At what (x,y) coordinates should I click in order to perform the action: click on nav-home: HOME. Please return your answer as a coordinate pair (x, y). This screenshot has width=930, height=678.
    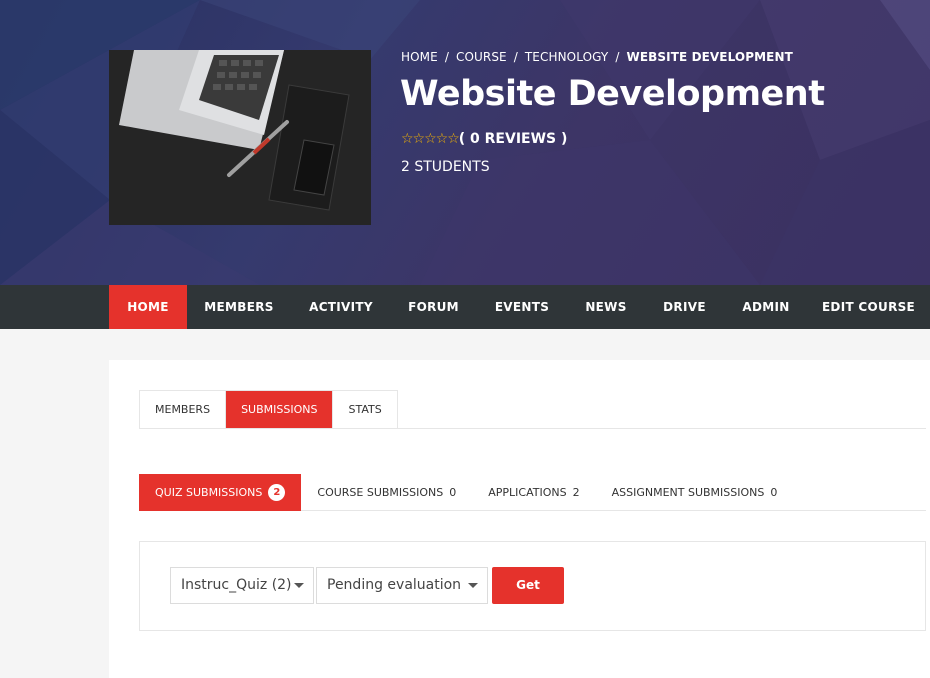
    Looking at the image, I should click on (148, 307).